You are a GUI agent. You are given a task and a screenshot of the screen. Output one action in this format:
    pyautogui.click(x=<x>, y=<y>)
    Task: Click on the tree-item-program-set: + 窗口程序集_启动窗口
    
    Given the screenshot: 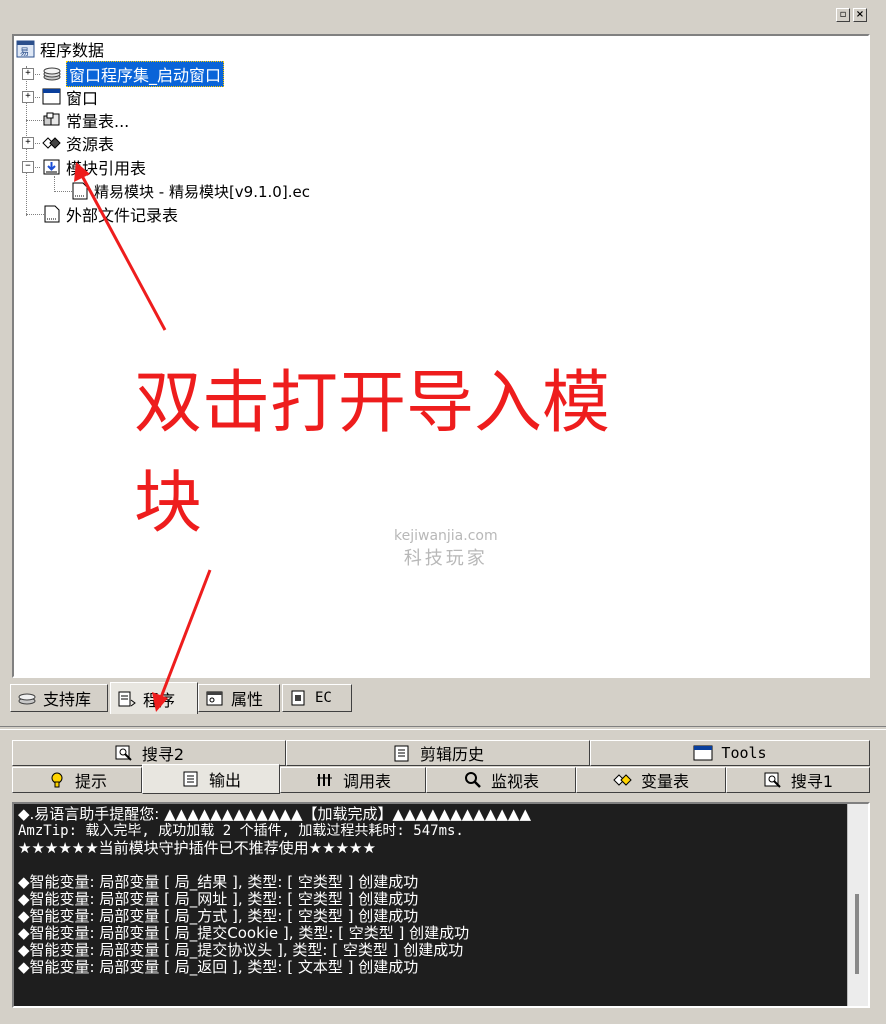 What is the action you would take?
    pyautogui.click(x=123, y=74)
    